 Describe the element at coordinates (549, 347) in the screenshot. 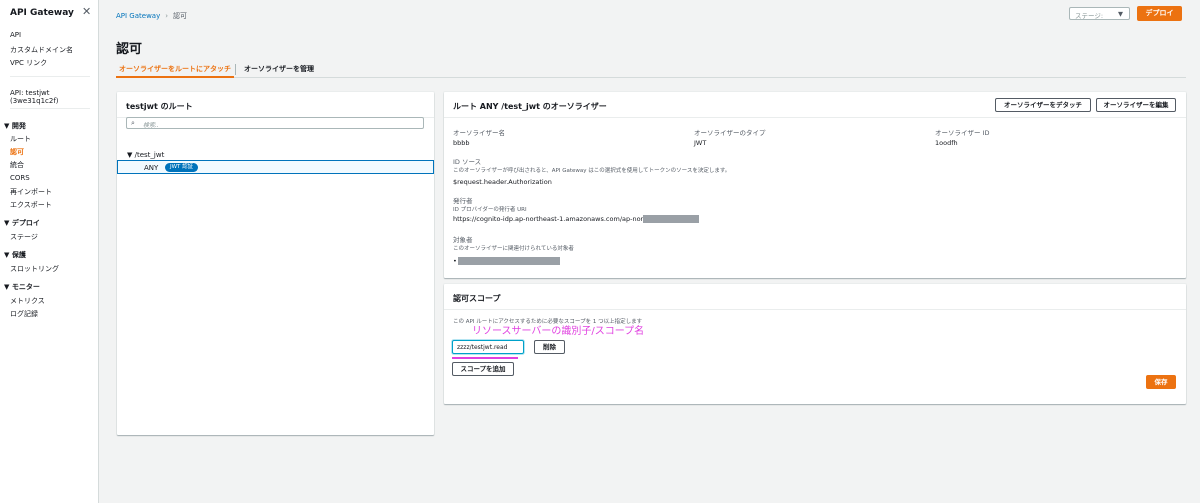

I see `delete-scope-button: 削除` at that location.